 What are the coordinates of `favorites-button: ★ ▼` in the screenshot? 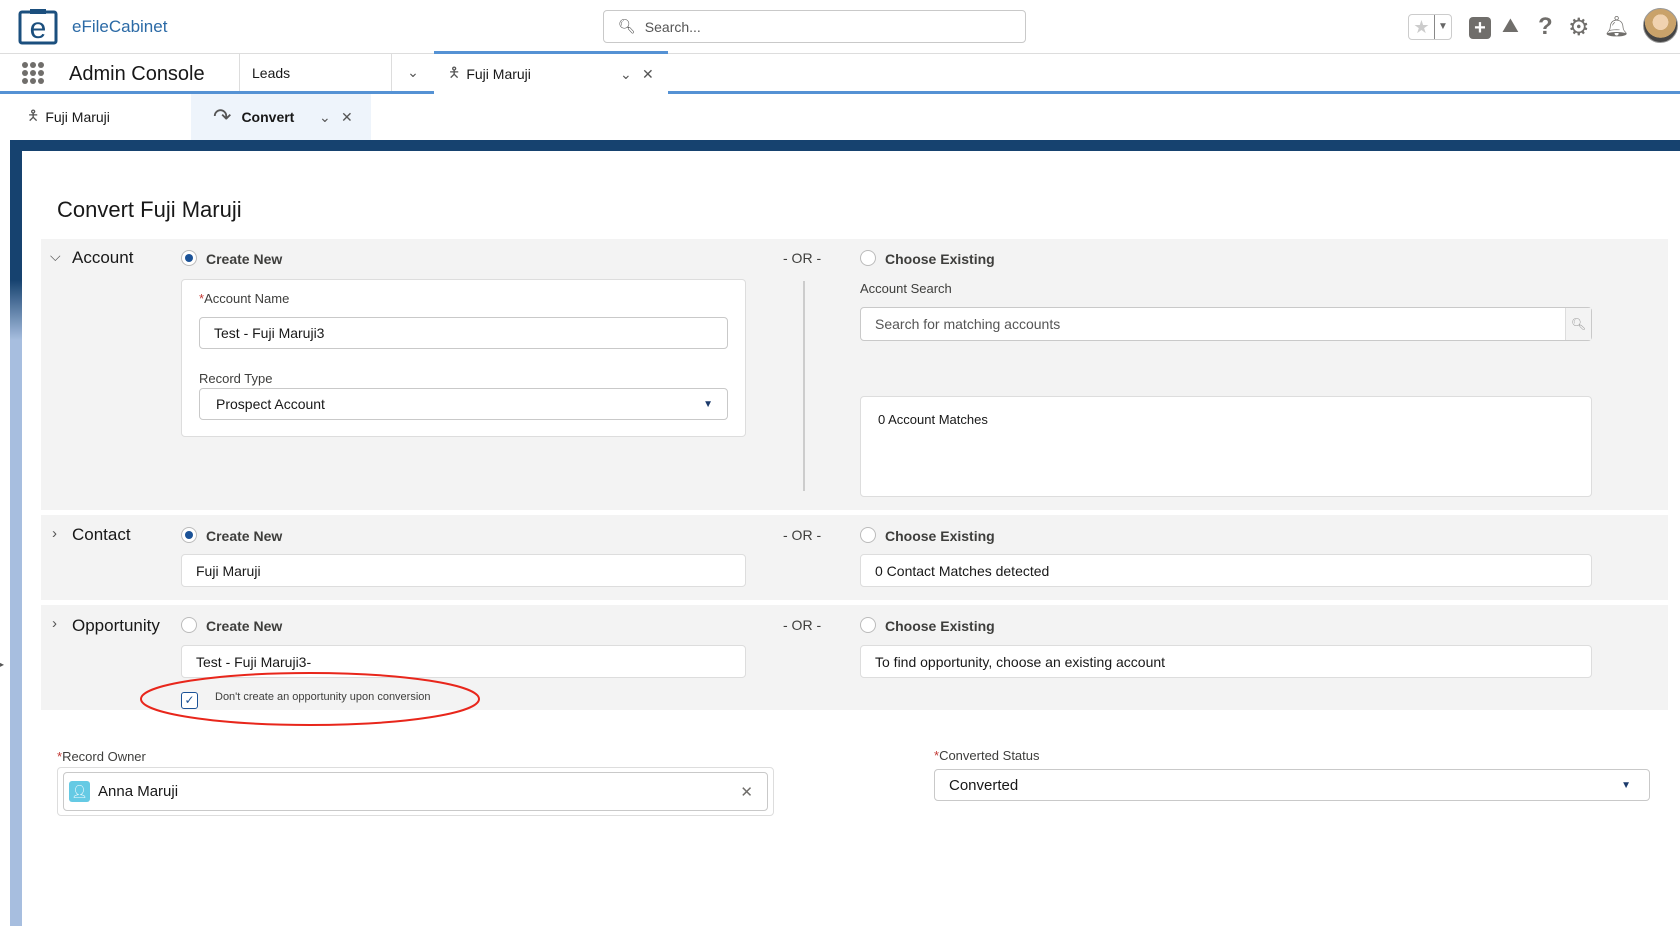 It's located at (1430, 27).